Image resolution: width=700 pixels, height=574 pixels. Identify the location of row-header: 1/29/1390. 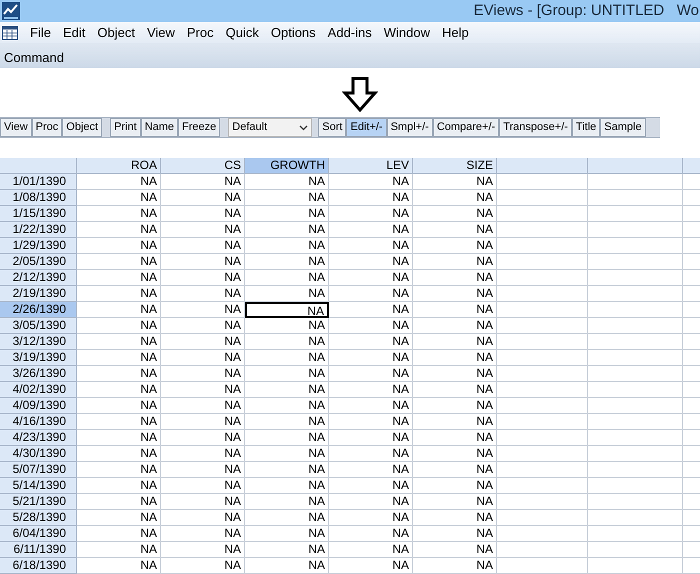
(38, 246).